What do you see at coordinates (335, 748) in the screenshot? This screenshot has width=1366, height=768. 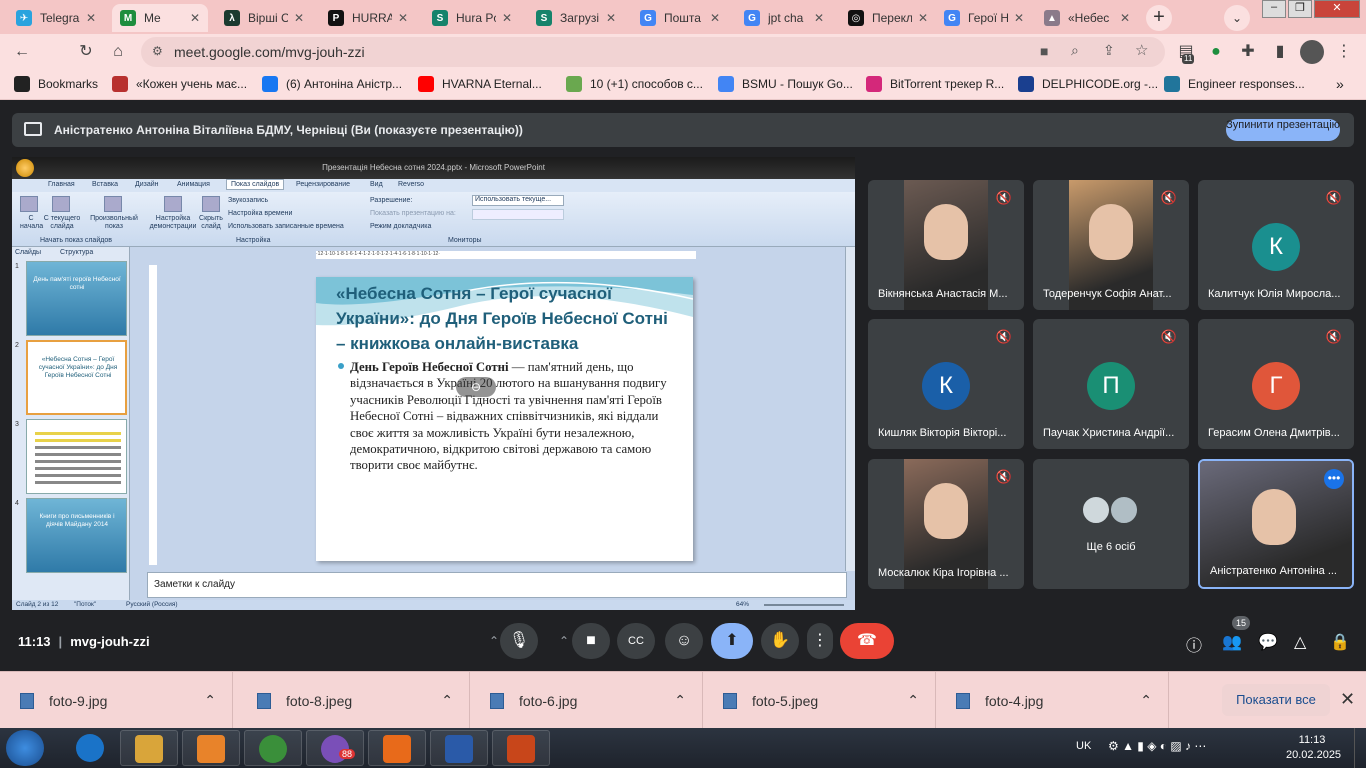 I see `taskbar-viber-icon: 88` at bounding box center [335, 748].